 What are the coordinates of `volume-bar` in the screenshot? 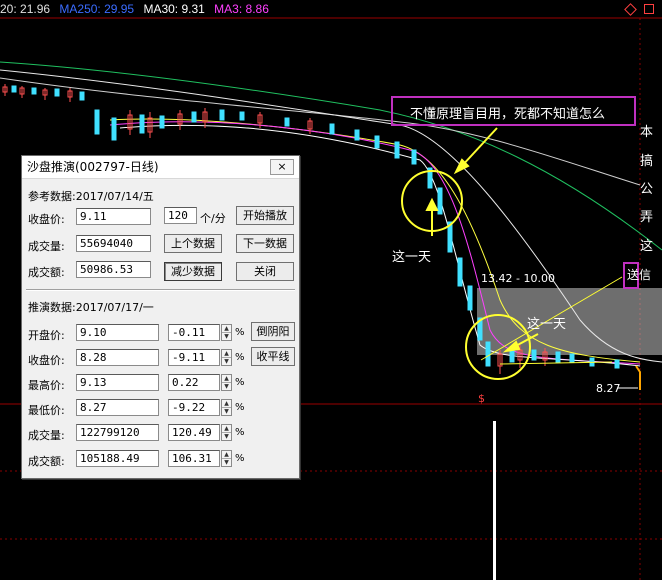 It's located at (494, 500).